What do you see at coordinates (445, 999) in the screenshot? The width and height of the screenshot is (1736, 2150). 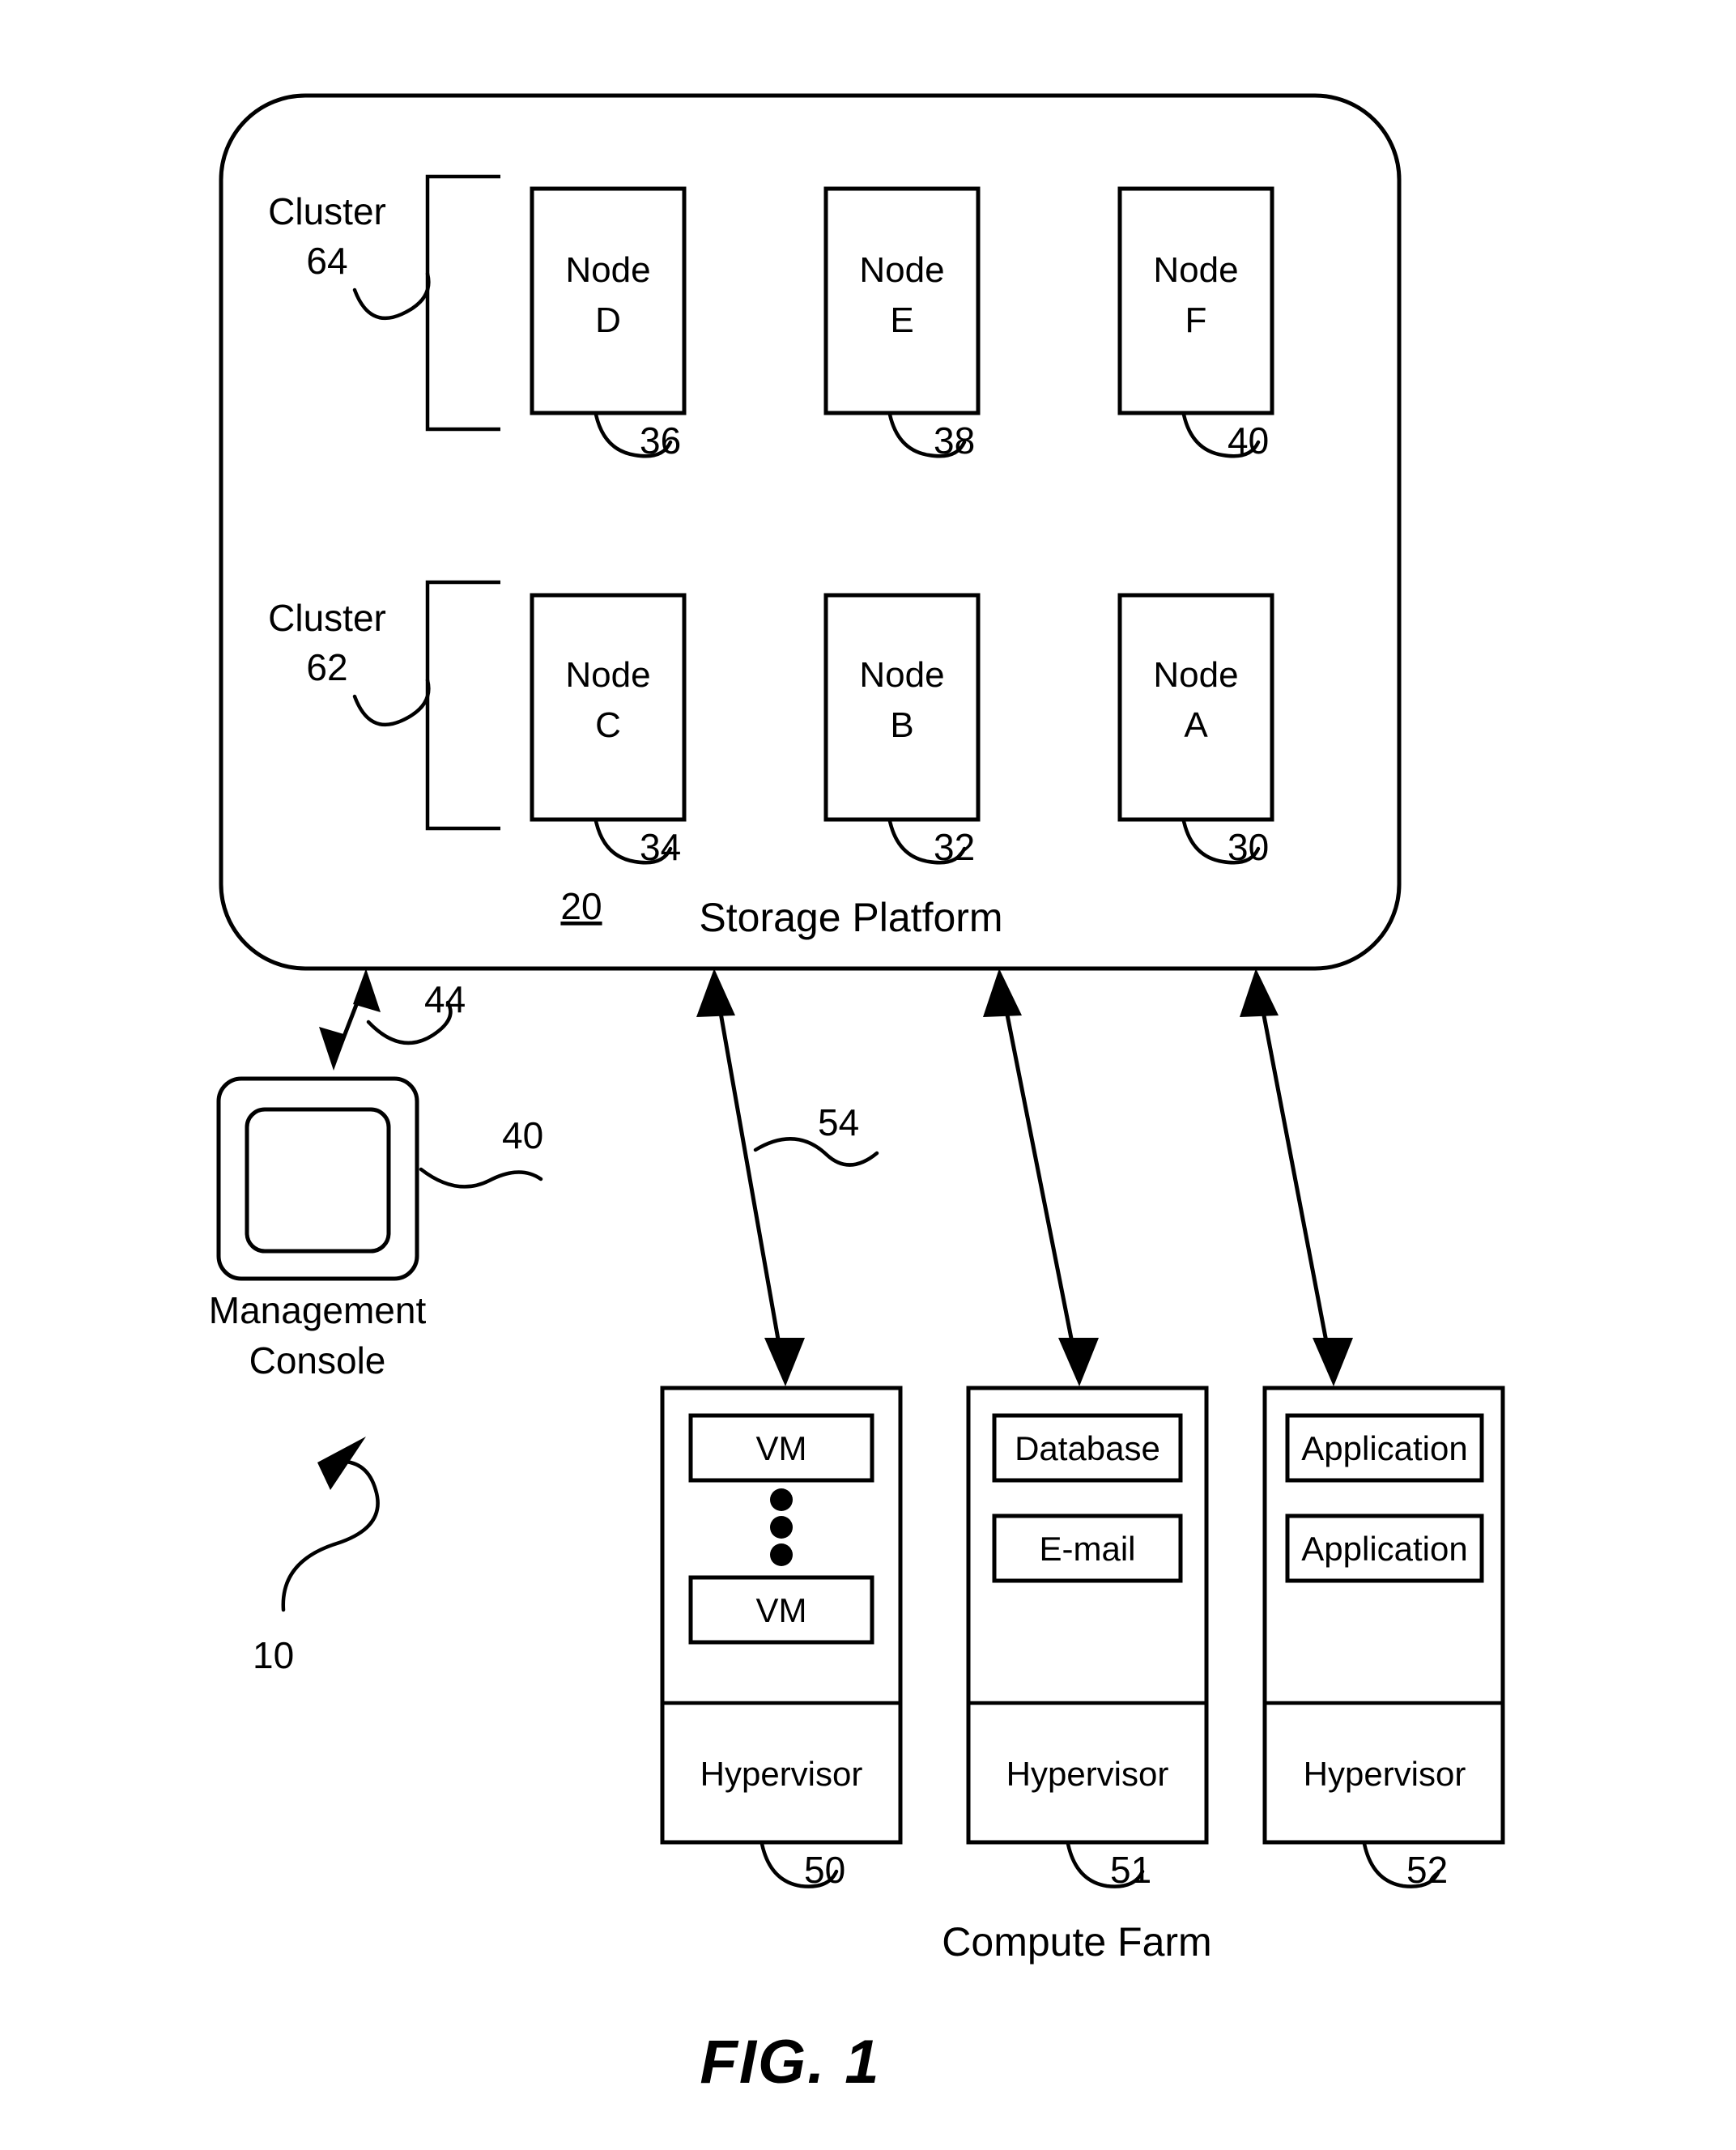 I see `link-44-ref: 44` at bounding box center [445, 999].